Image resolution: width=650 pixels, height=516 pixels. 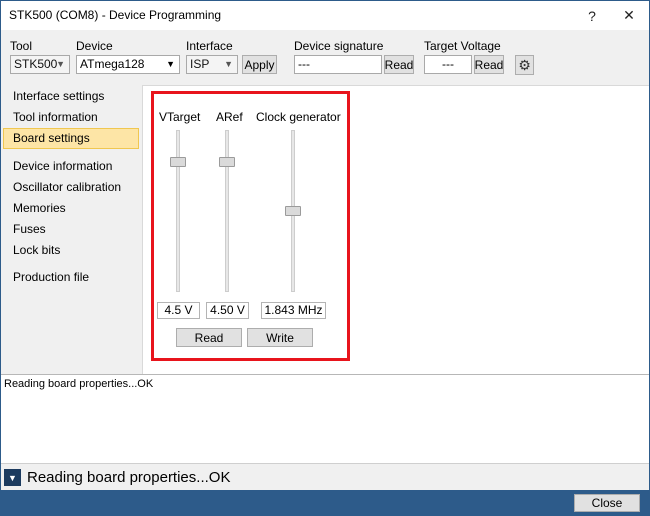 What do you see at coordinates (298, 117) in the screenshot?
I see `clock-generator-label: Clock generator` at bounding box center [298, 117].